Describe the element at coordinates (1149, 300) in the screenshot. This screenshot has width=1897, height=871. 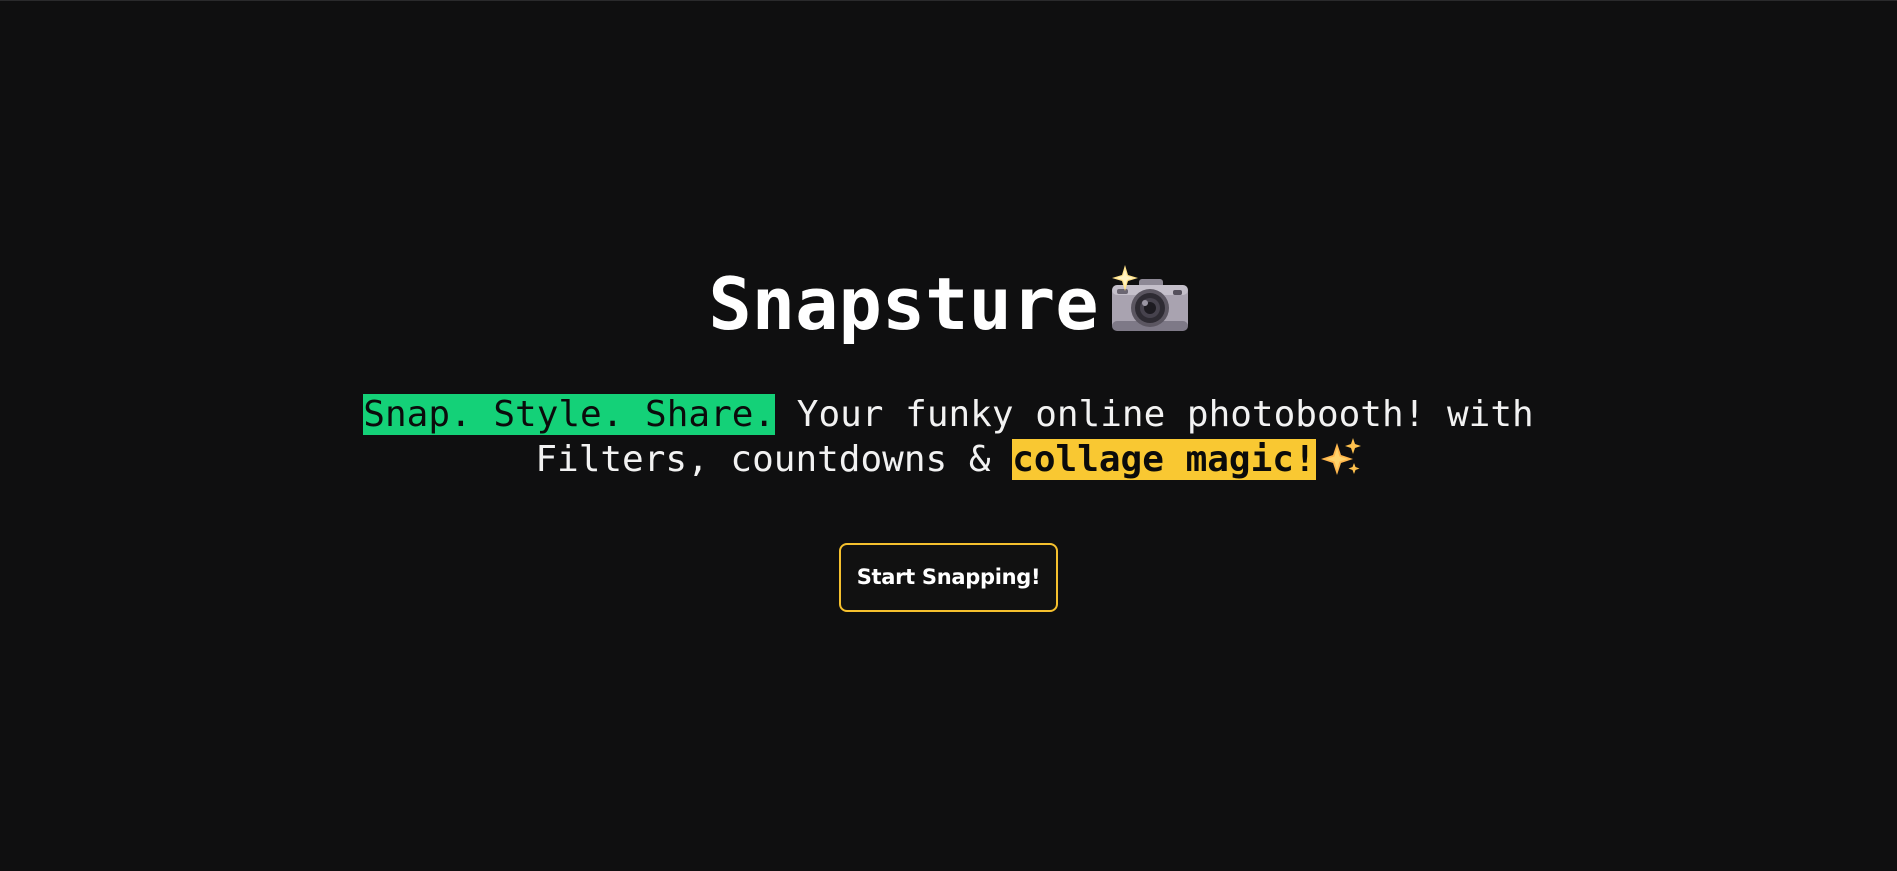
I see `camera-with-flash-icon` at that location.